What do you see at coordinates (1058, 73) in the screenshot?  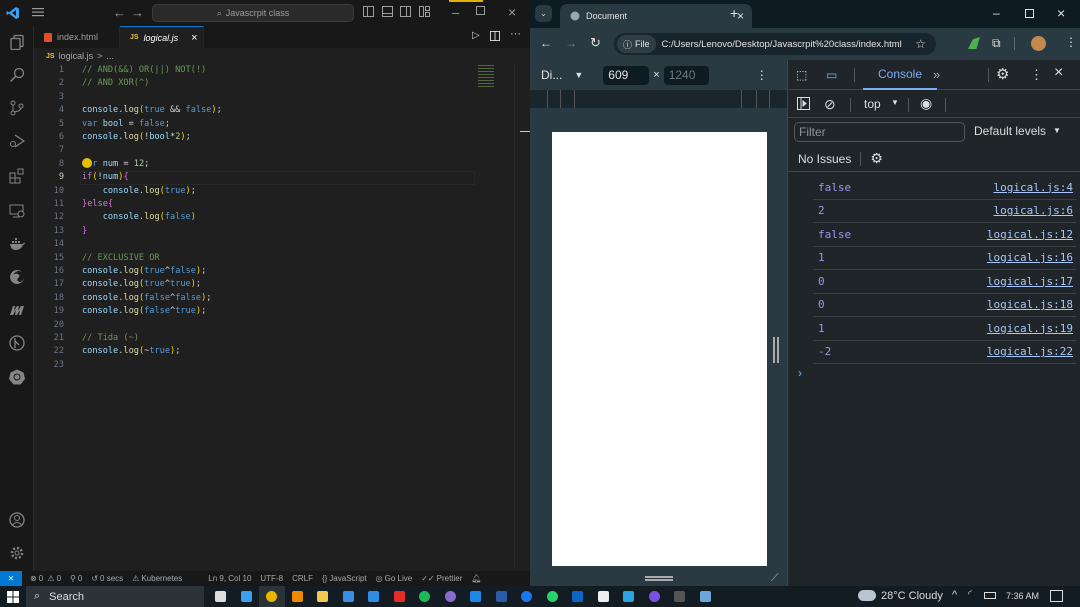 I see `close-devtools-icon: ×` at bounding box center [1058, 73].